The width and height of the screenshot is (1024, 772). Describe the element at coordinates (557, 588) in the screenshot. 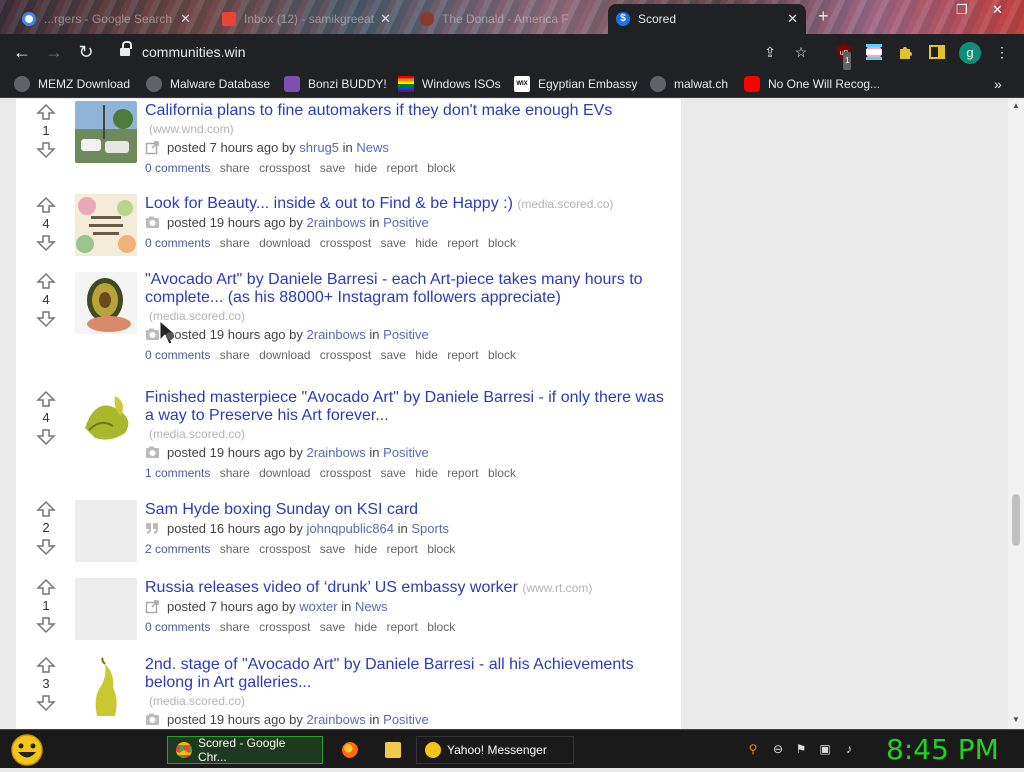

I see `post-domain: (www.rt.com)` at that location.